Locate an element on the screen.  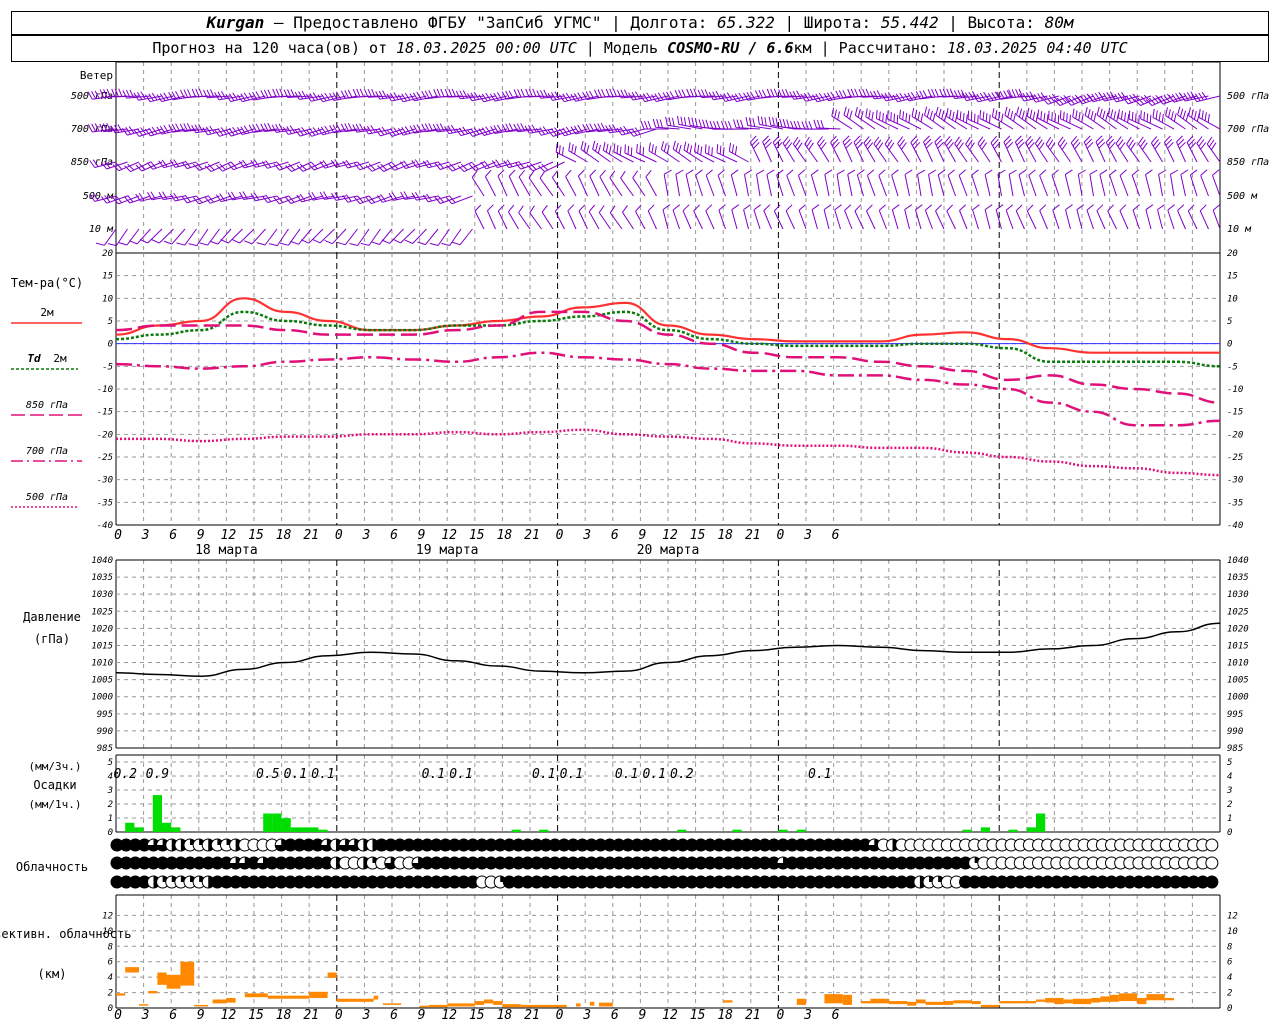
time-tick-label: 12 is located at coordinates (670, 535).